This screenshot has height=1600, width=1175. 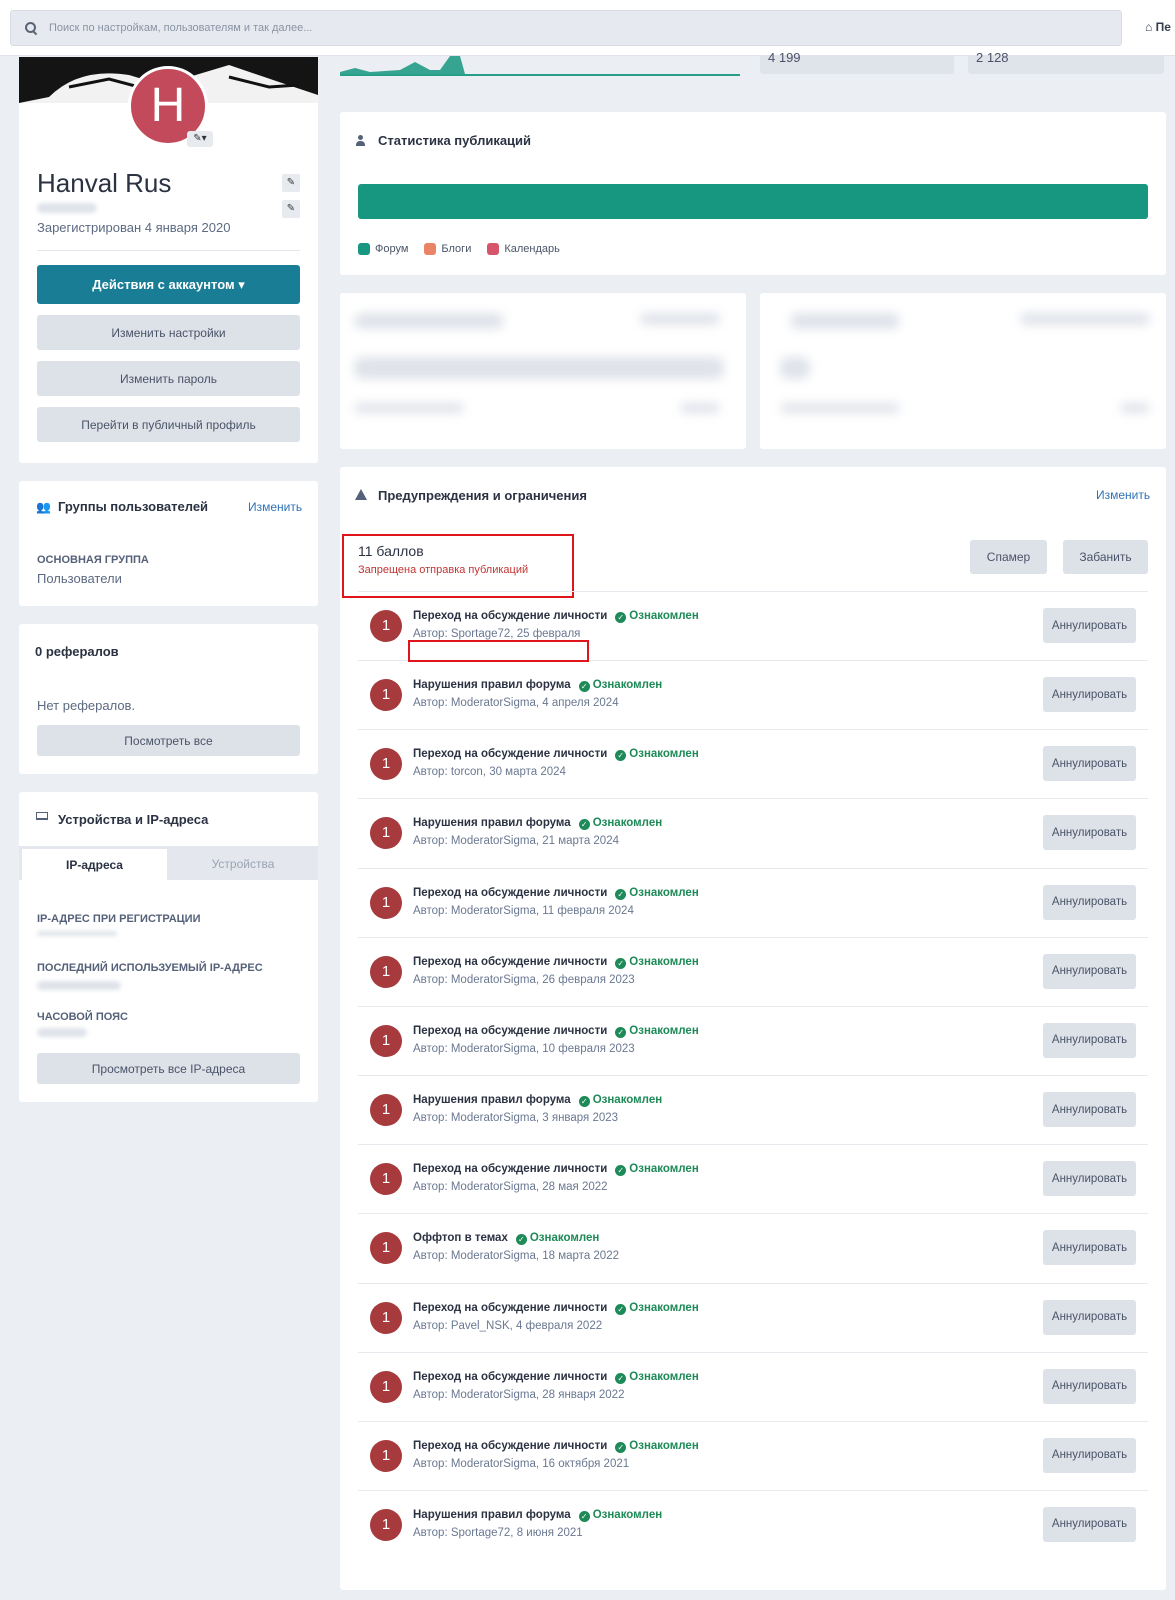 What do you see at coordinates (753, 201) in the screenshot?
I see `publication-stats-bar` at bounding box center [753, 201].